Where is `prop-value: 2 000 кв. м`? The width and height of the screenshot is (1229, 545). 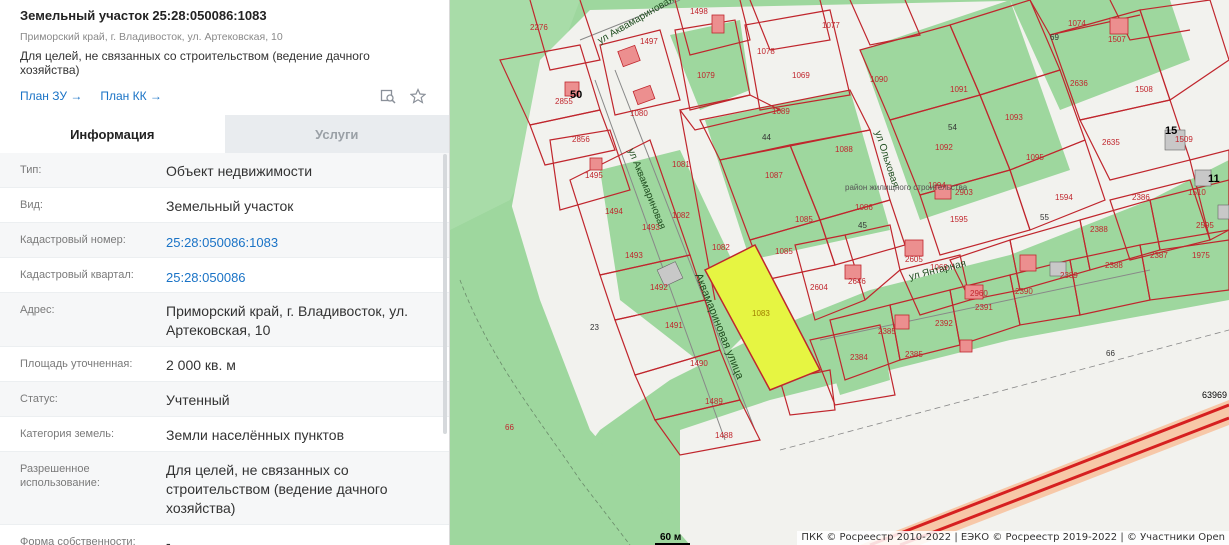 prop-value: 2 000 кв. м is located at coordinates (201, 365).